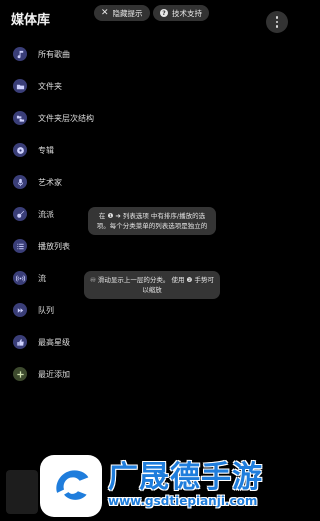 This screenshot has height=521, width=320. I want to click on queue-icon, so click(20, 310).